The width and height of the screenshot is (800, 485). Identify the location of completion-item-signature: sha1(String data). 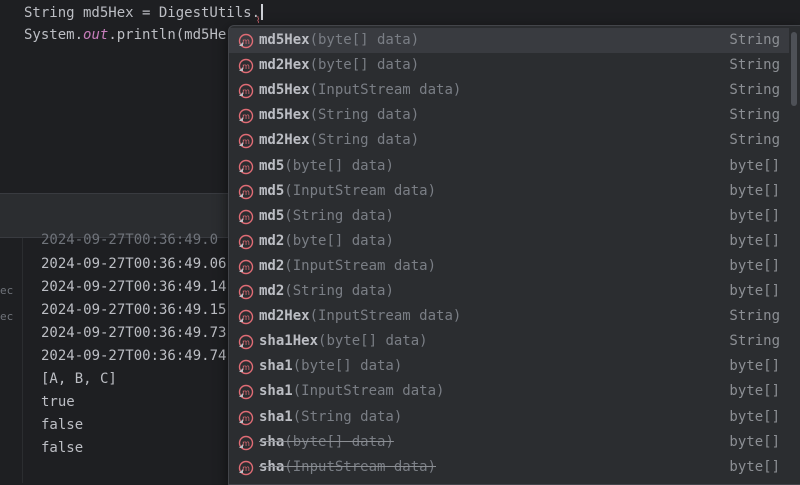
(330, 417).